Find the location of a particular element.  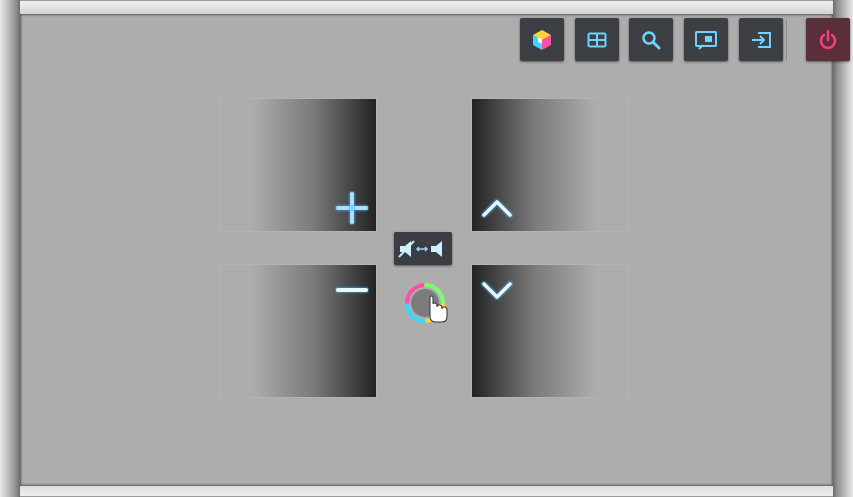

source-input-icon is located at coordinates (761, 39).